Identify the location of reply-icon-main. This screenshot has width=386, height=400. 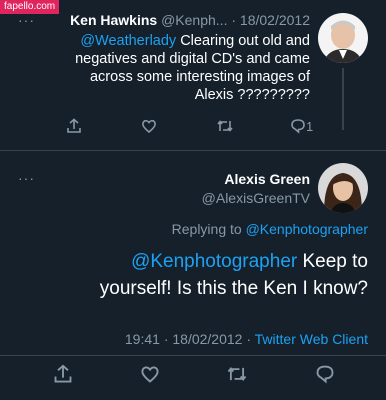
(325, 374).